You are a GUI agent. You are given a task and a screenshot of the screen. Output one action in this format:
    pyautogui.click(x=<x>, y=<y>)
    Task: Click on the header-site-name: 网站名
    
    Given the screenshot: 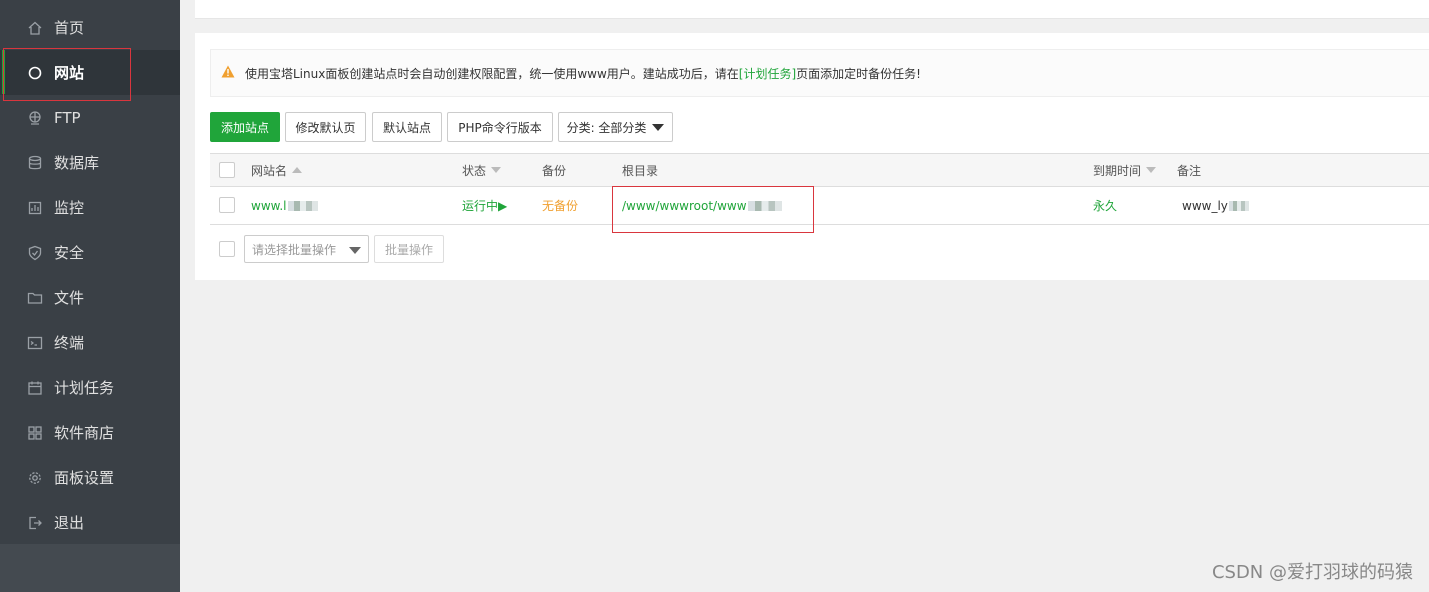 What is the action you would take?
    pyautogui.click(x=277, y=170)
    